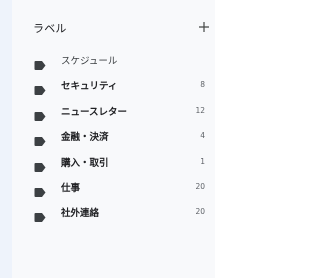 This screenshot has width=320, height=278. Describe the element at coordinates (71, 188) in the screenshot. I see `label-name: 仕事` at that location.